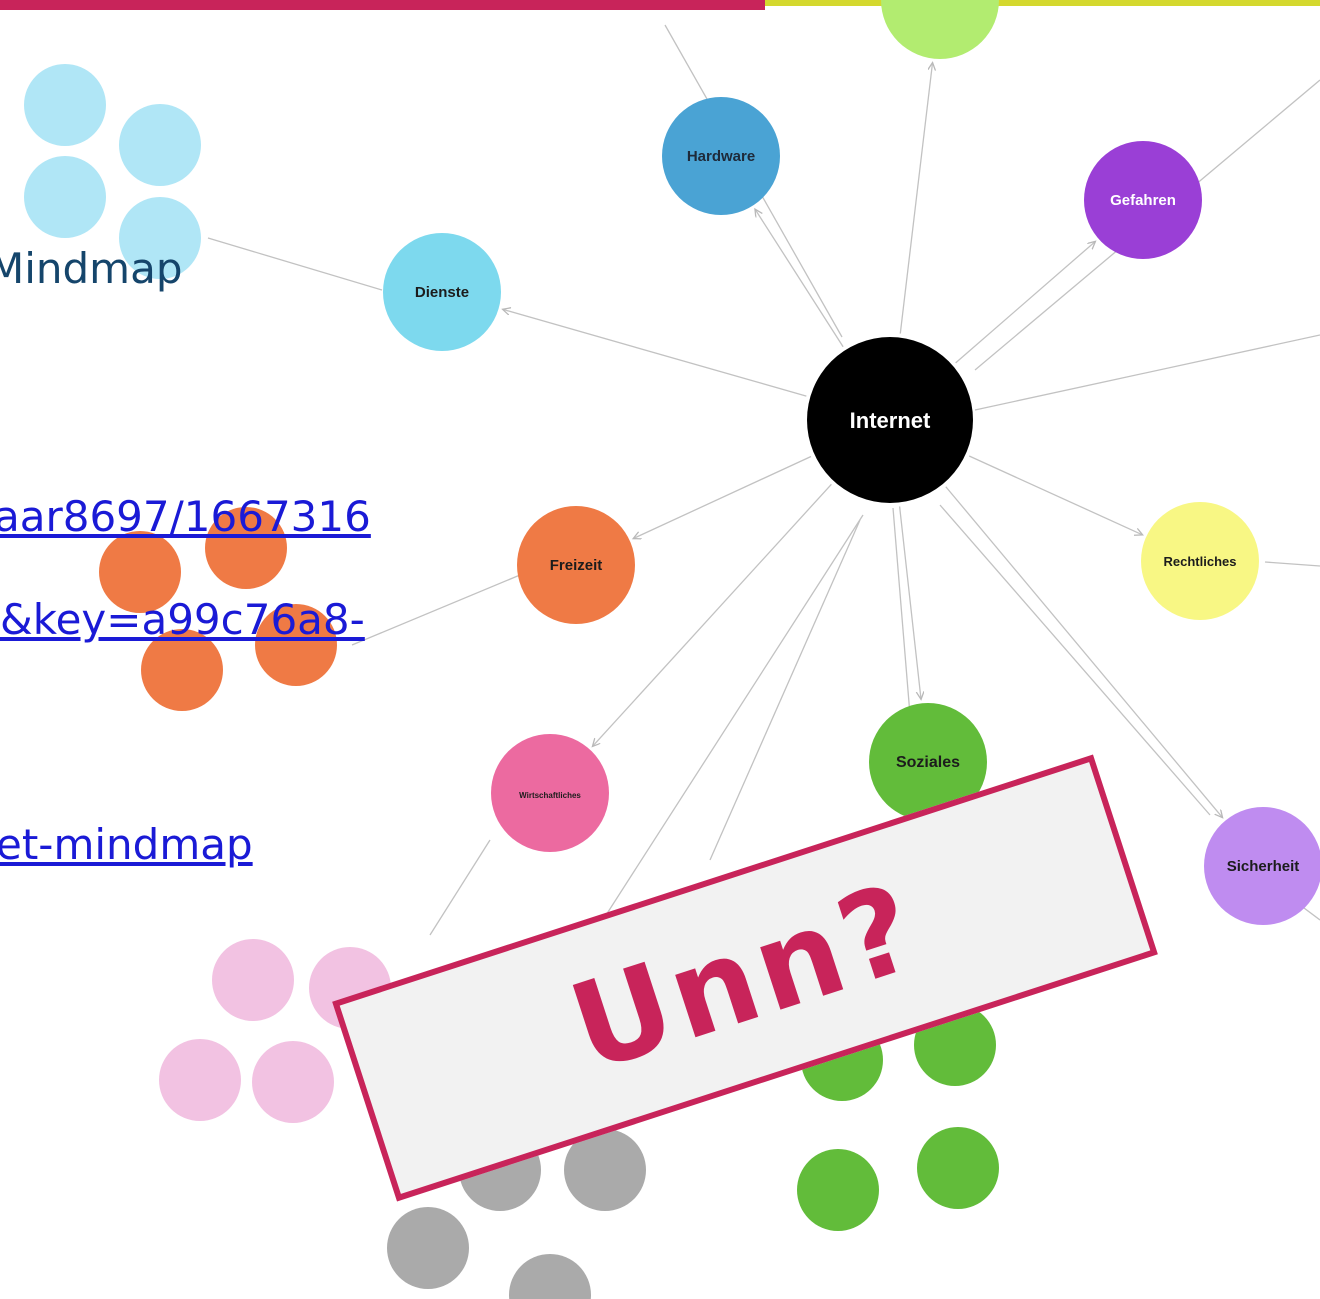 The width and height of the screenshot is (1320, 1299). I want to click on link-2: &key=a99c76a8-, so click(182, 619).